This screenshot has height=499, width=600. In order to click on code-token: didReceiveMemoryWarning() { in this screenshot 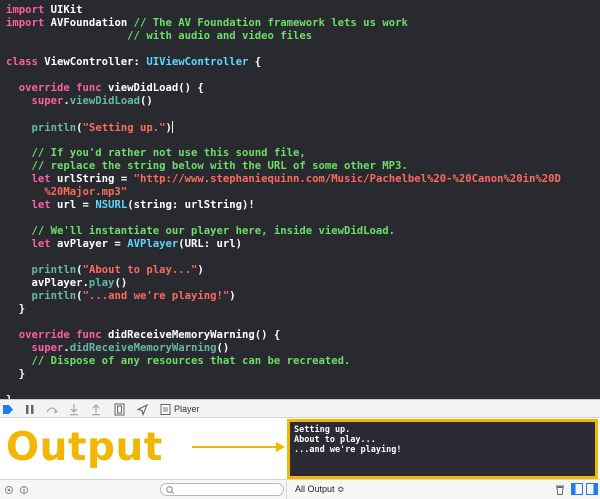, I will do `click(191, 335)`.